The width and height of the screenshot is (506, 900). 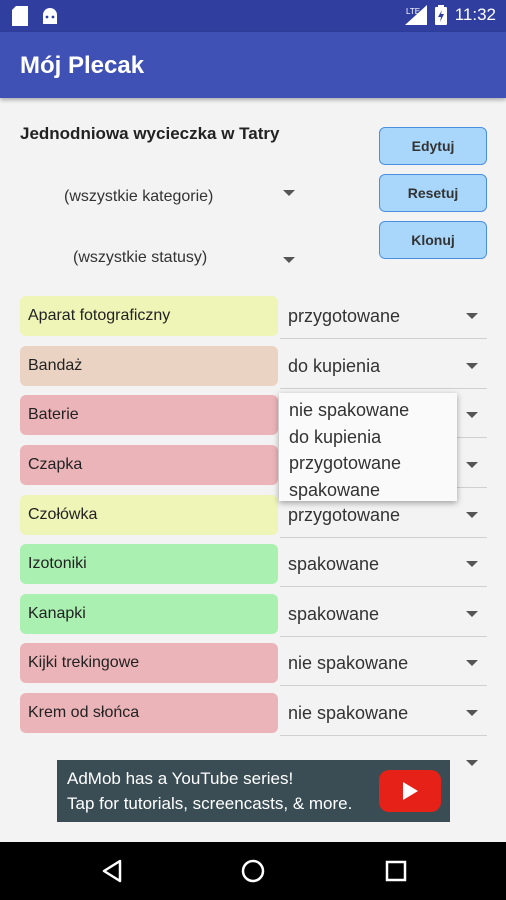 I want to click on status-bar: LTE 11:32, so click(x=253, y=16).